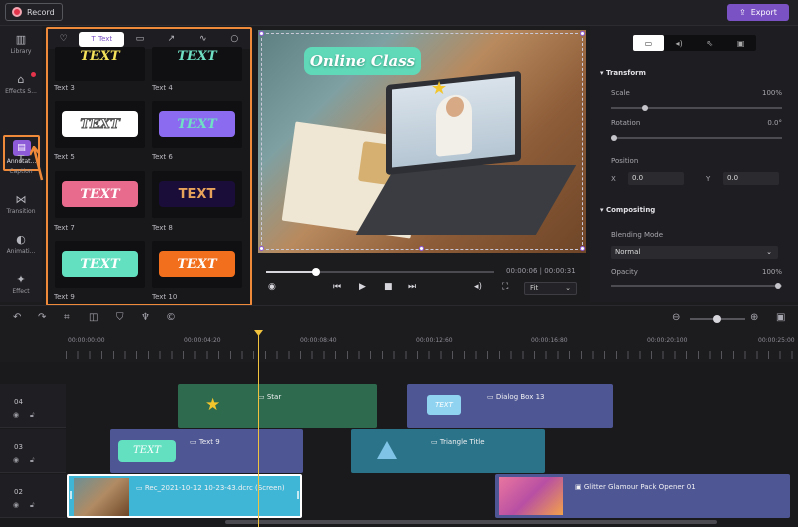  What do you see at coordinates (642, 496) in the screenshot?
I see `timeline-clip: ▣ Glitter Glamour Pack Opener 01` at bounding box center [642, 496].